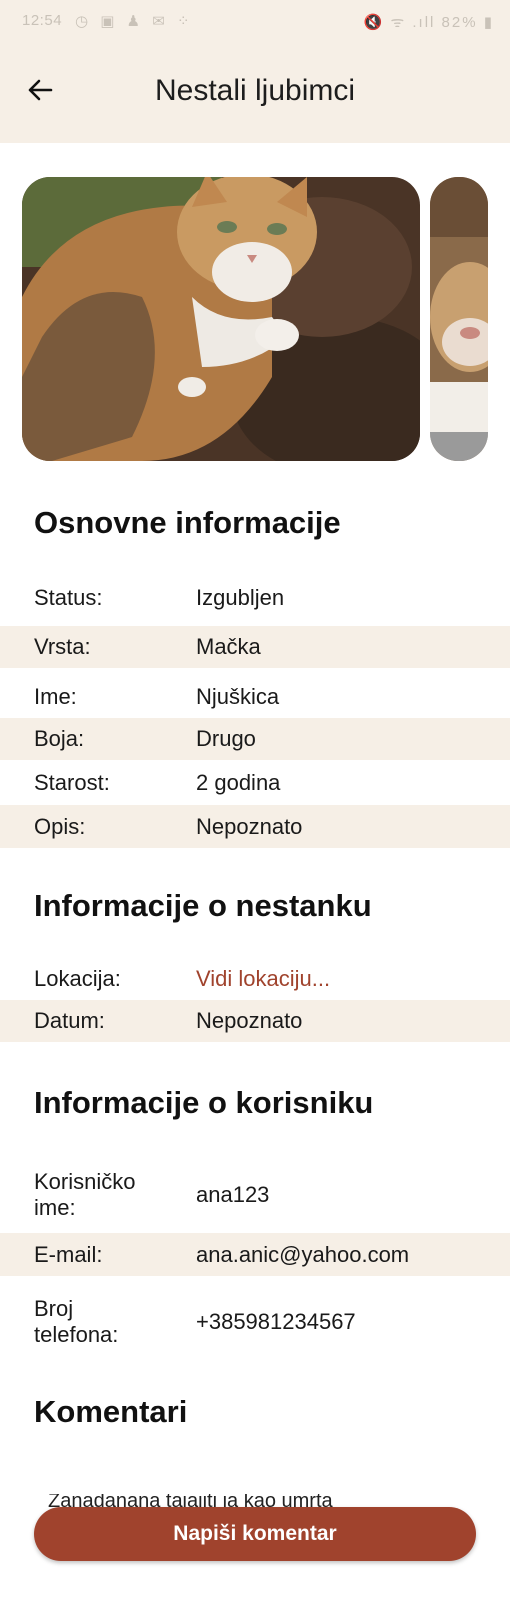 The image size is (510, 1600). I want to click on row-value: Mačka, so click(228, 646).